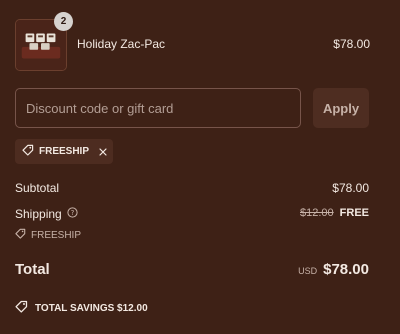 The width and height of the screenshot is (400, 334). What do you see at coordinates (37, 188) in the screenshot?
I see `subtotal-label: Subtotal` at bounding box center [37, 188].